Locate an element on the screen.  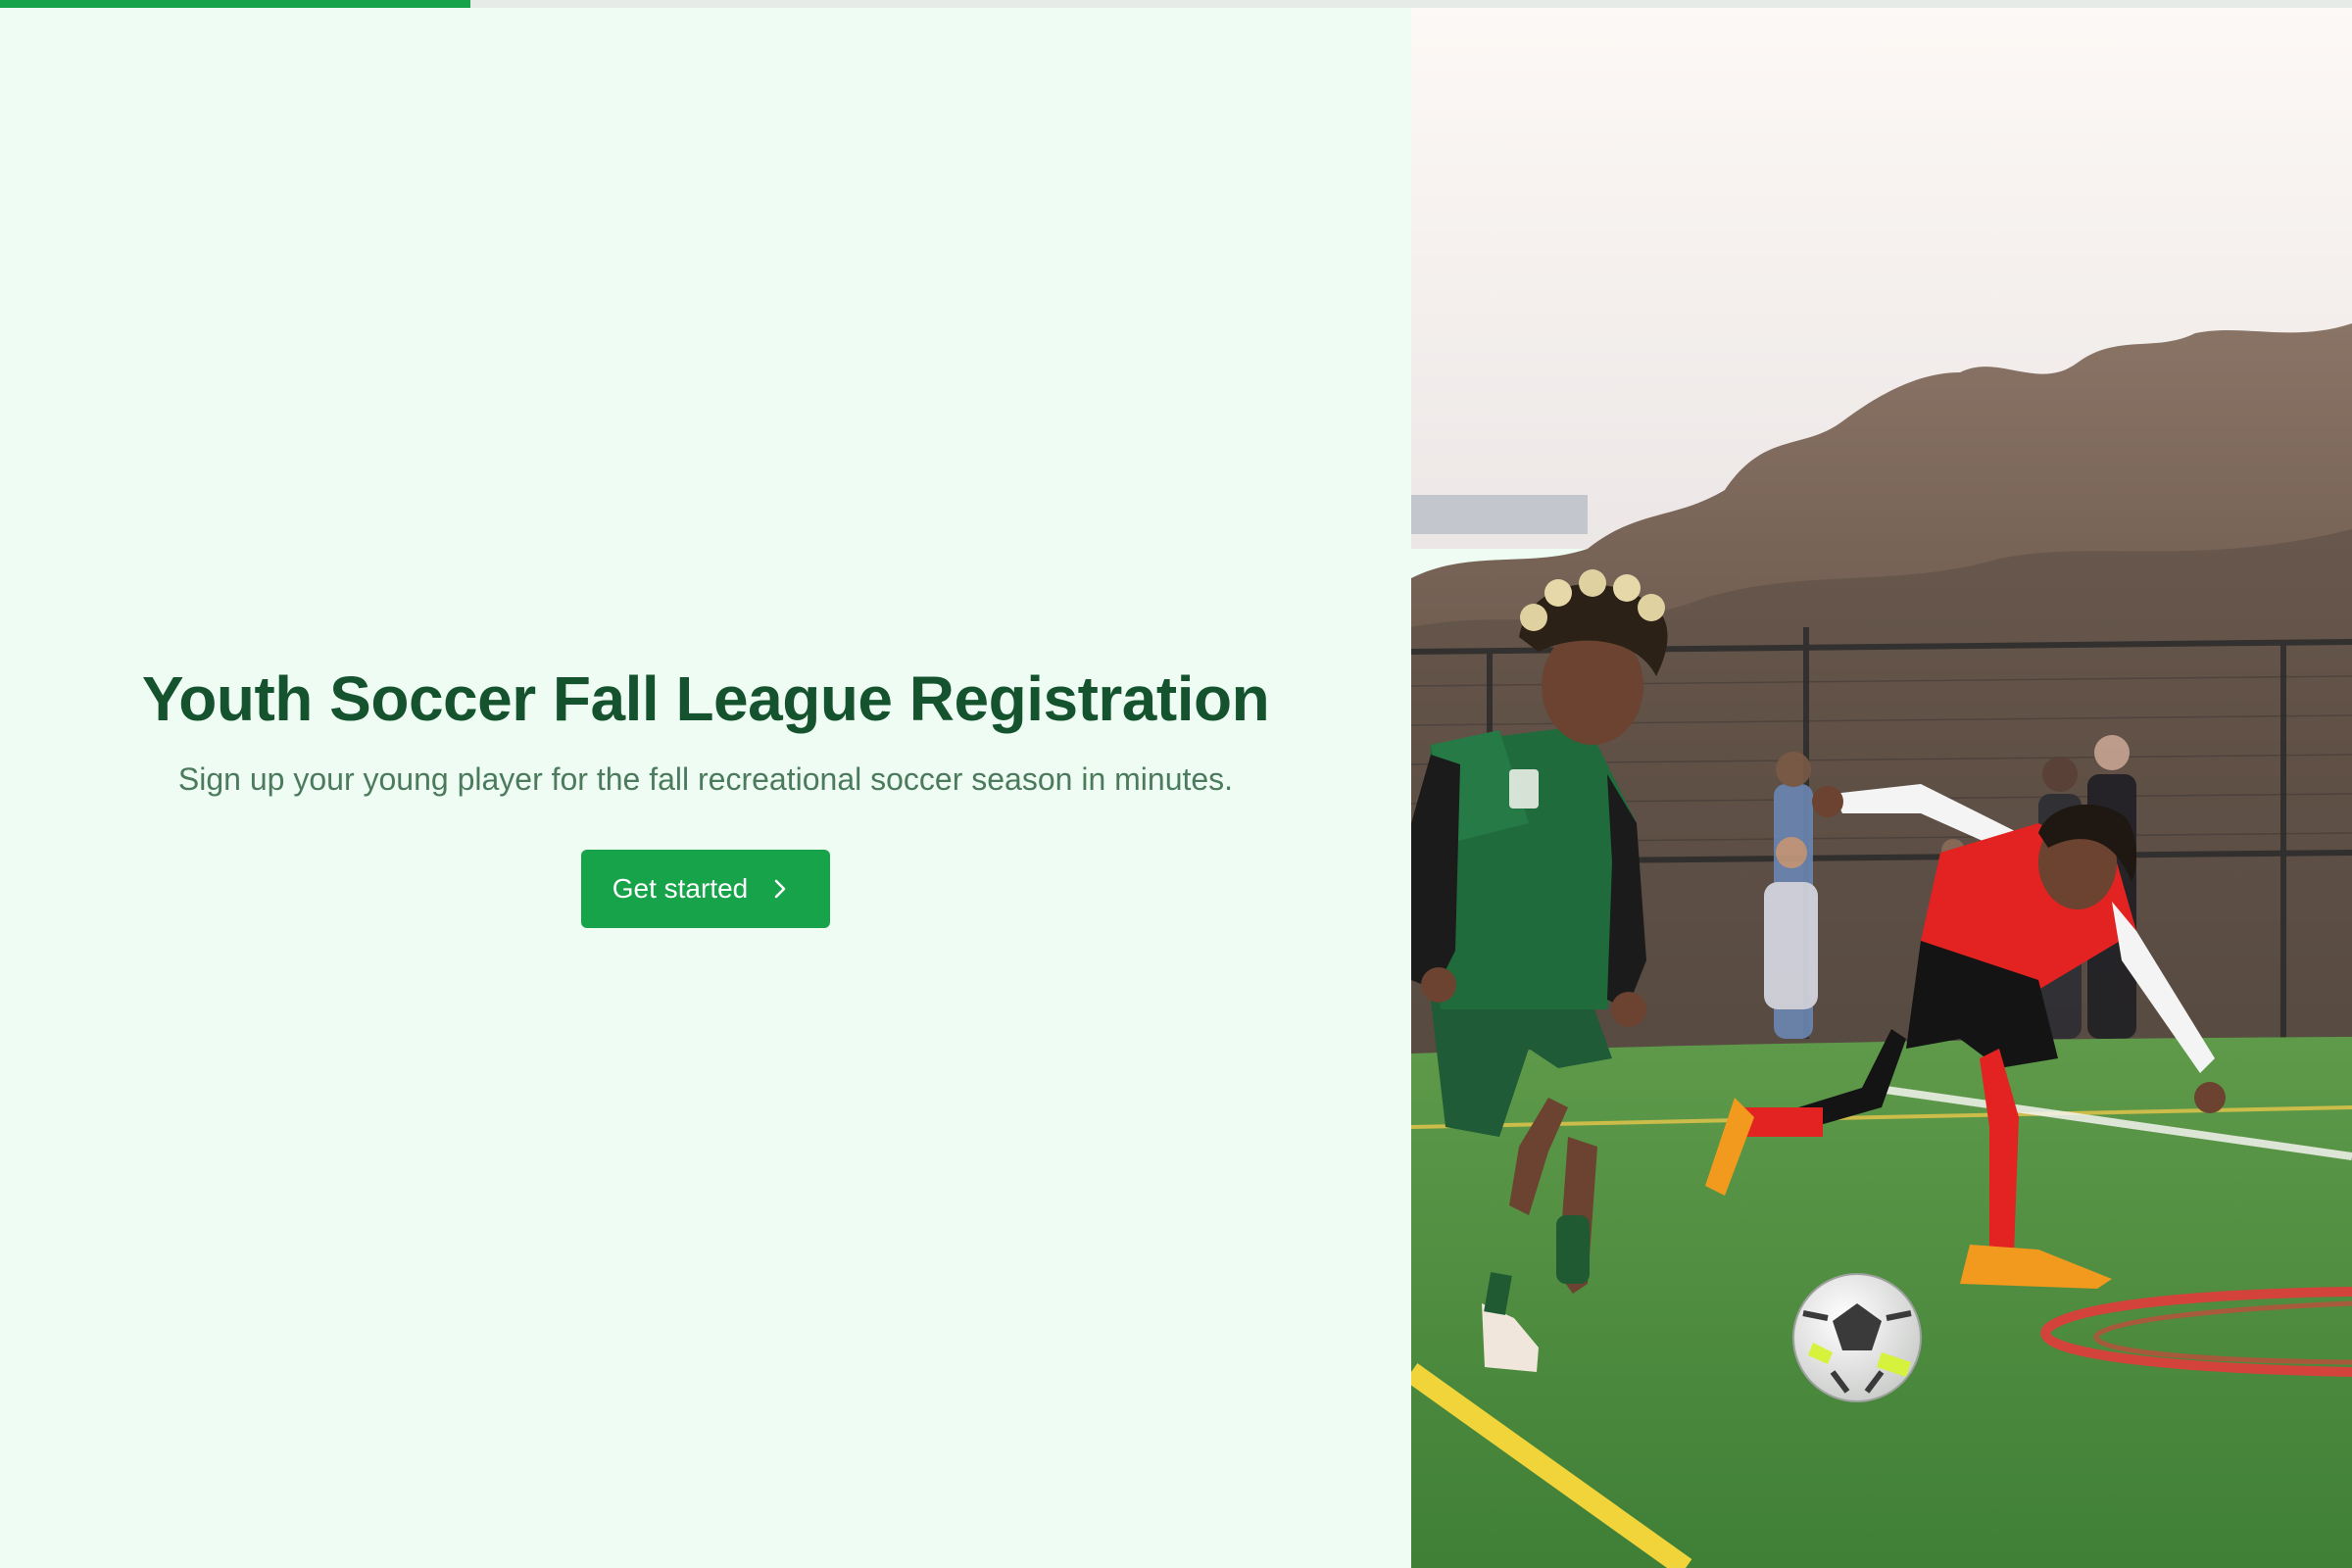
chevron-right-icon is located at coordinates (780, 889).